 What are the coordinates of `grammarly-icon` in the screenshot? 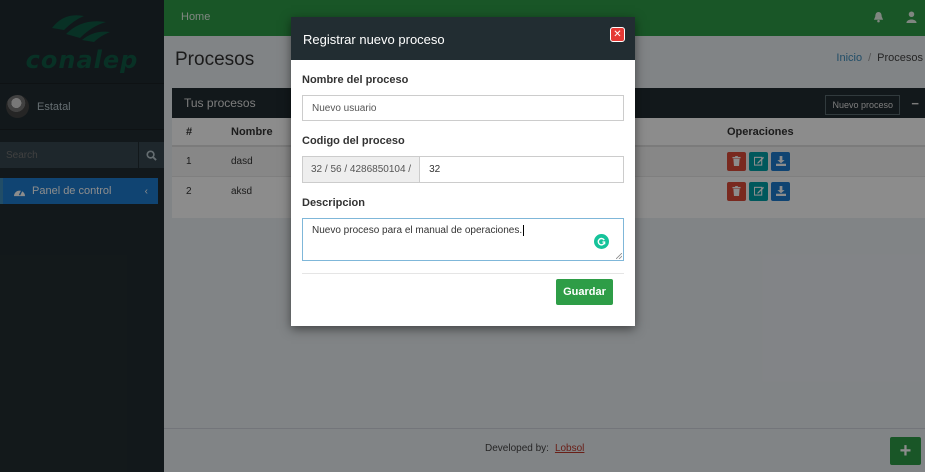 It's located at (601, 241).